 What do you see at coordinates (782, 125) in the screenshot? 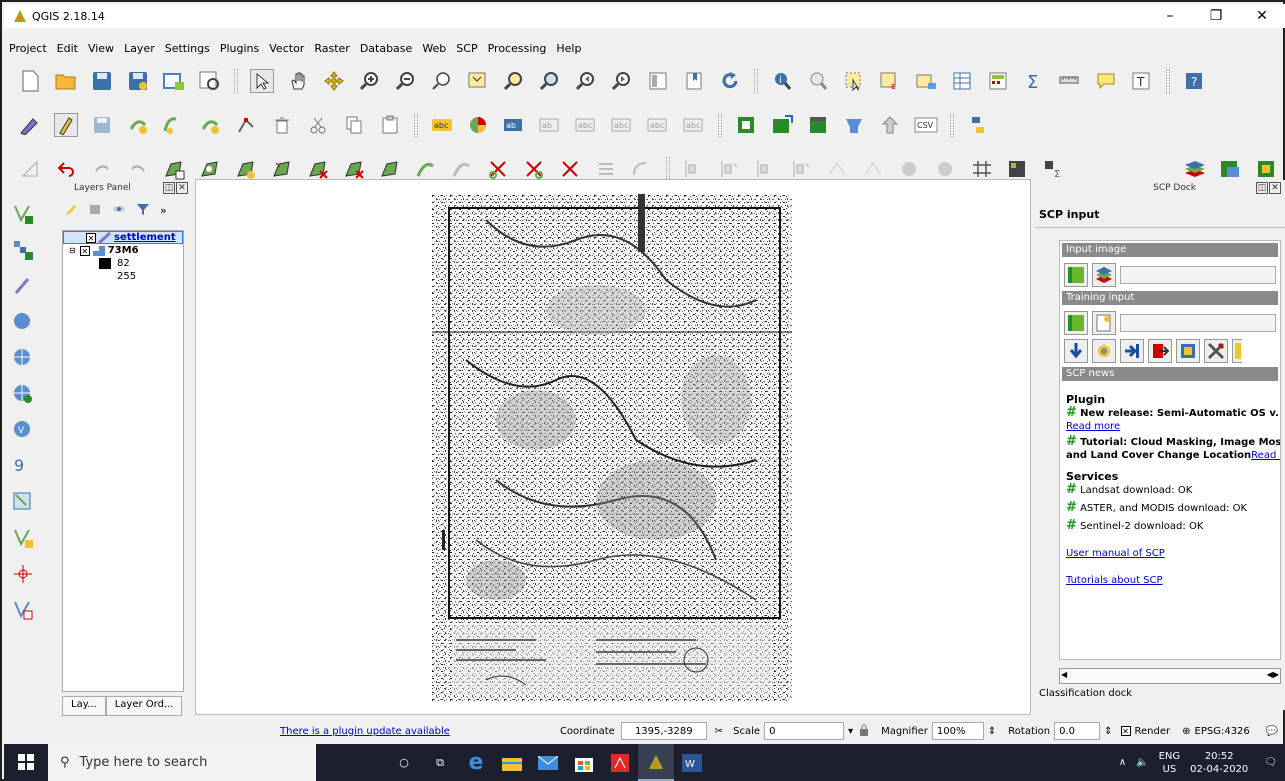
I see `scp-download-icon` at bounding box center [782, 125].